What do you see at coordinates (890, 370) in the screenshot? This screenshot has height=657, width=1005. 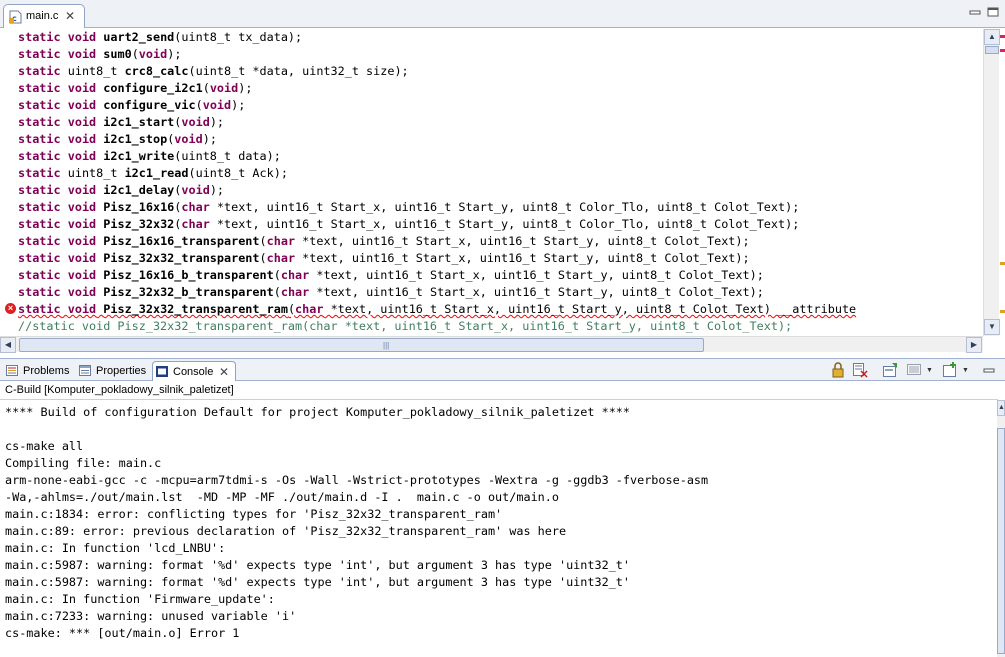 I see `pin-console-icon` at bounding box center [890, 370].